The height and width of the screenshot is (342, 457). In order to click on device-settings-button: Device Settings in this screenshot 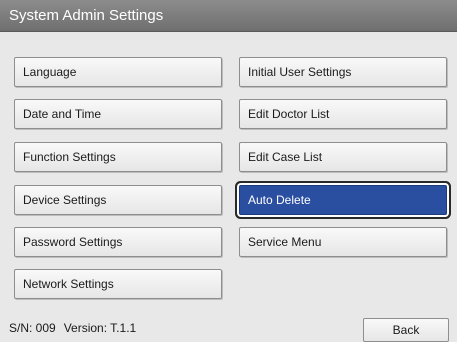, I will do `click(118, 200)`.